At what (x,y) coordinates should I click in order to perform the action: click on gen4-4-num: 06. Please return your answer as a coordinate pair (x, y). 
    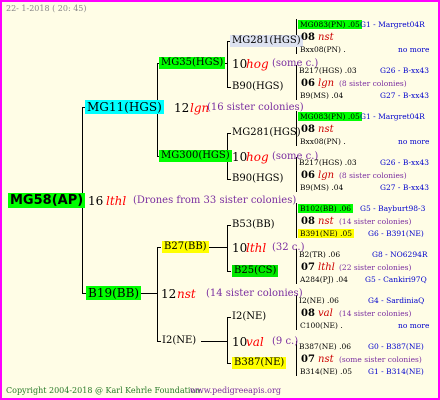
    Looking at the image, I should click on (308, 175).